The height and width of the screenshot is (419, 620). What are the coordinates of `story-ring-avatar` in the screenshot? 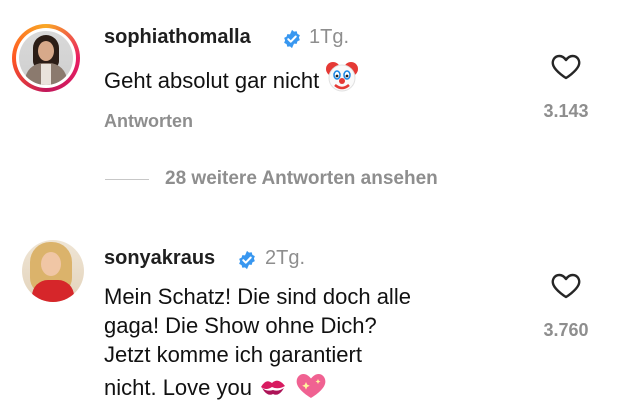 It's located at (46, 58).